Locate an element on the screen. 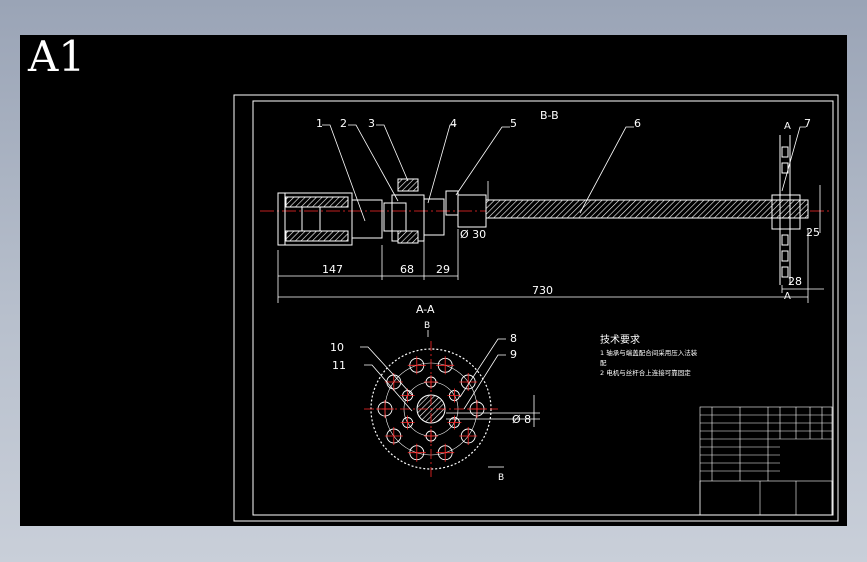  dimension-28: 28 is located at coordinates (795, 281).